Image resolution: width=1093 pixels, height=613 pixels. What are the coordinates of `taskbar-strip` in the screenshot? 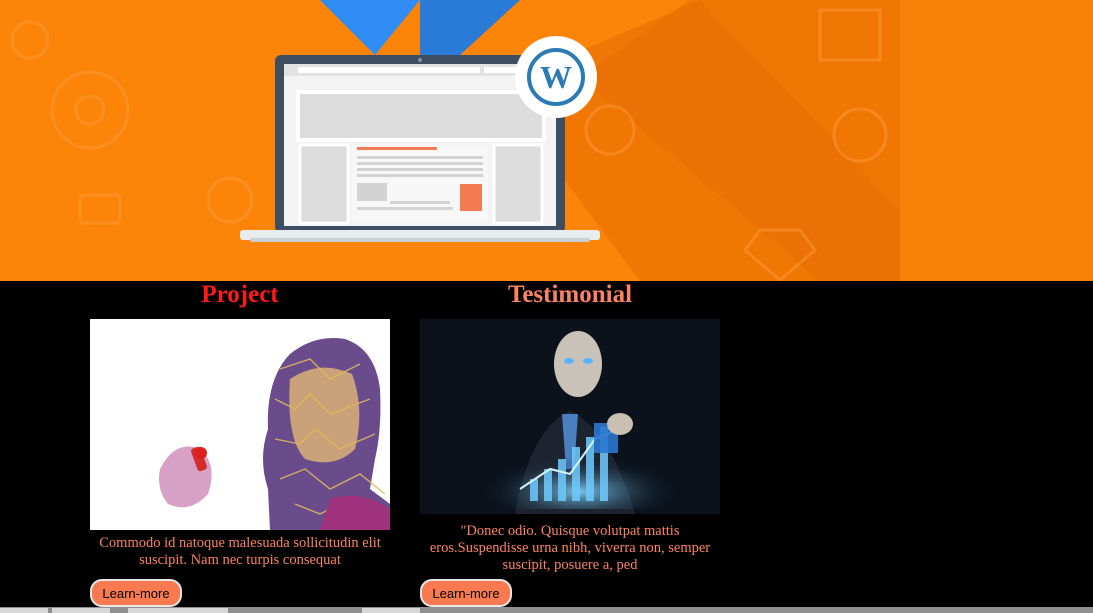 It's located at (546, 610).